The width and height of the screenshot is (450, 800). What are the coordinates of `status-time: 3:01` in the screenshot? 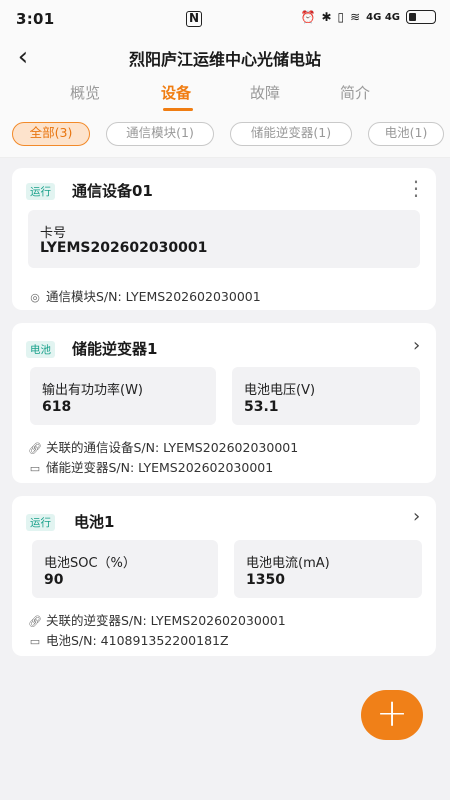 It's located at (35, 19).